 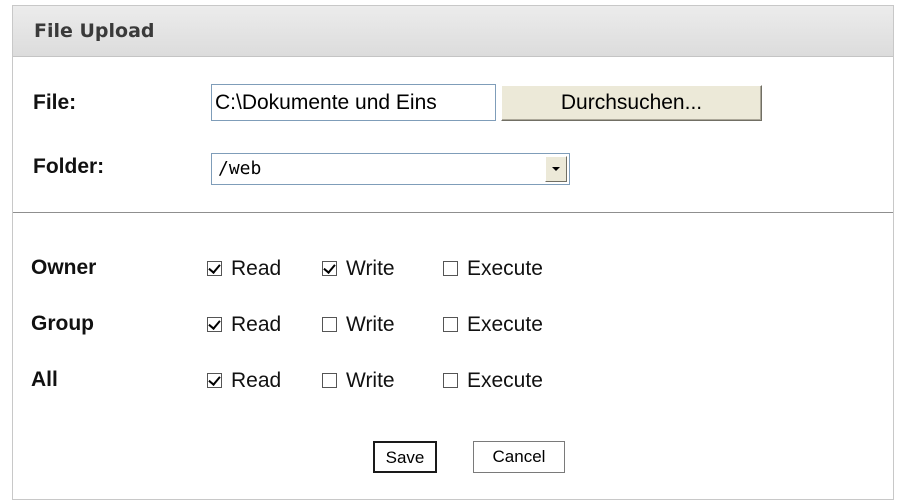 I want to click on all-label: All, so click(x=44, y=379).